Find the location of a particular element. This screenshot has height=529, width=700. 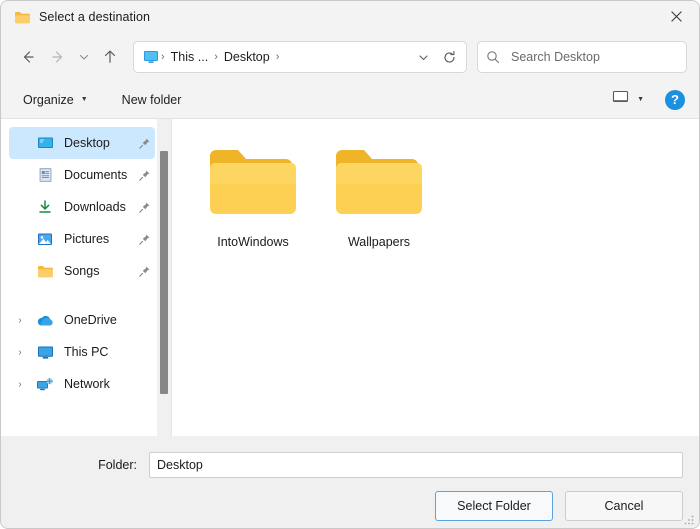

new-folder-button: New folder is located at coordinates (152, 100).